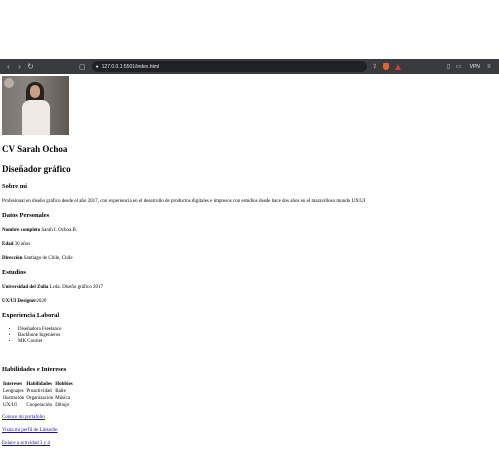 The image size is (499, 454). I want to click on profile-photo, so click(35, 105).